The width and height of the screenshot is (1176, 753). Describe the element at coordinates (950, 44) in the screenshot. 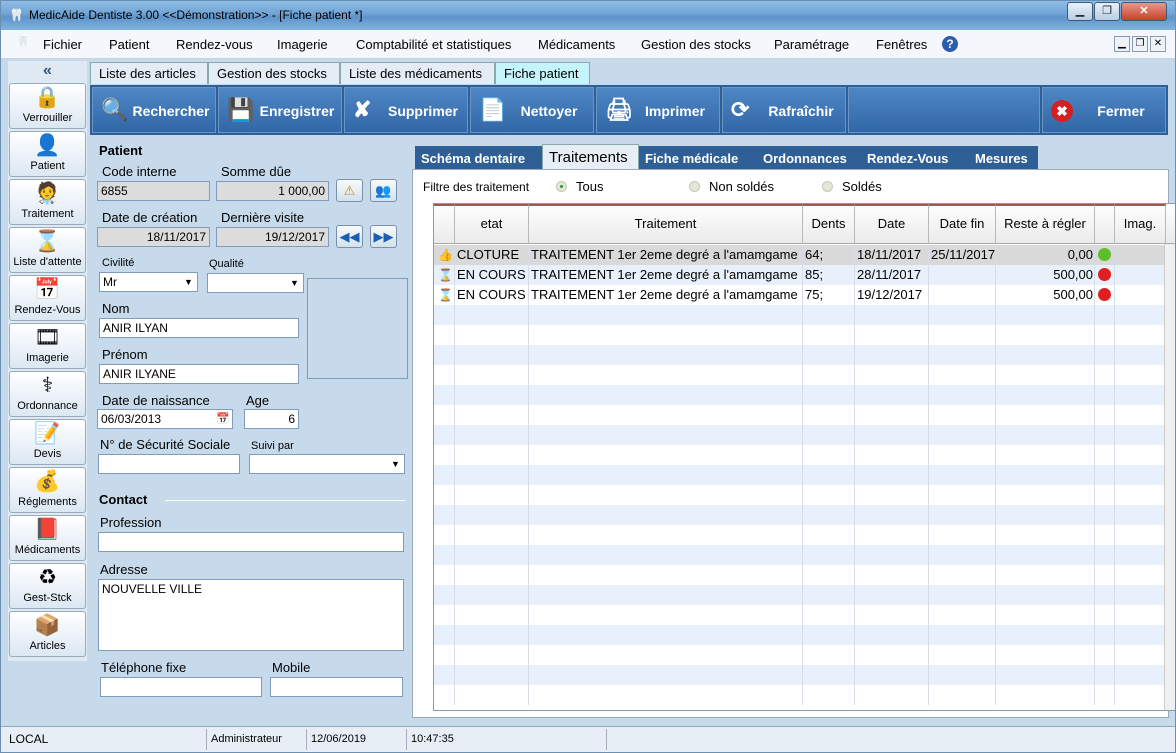

I see `help-icon: ?` at that location.